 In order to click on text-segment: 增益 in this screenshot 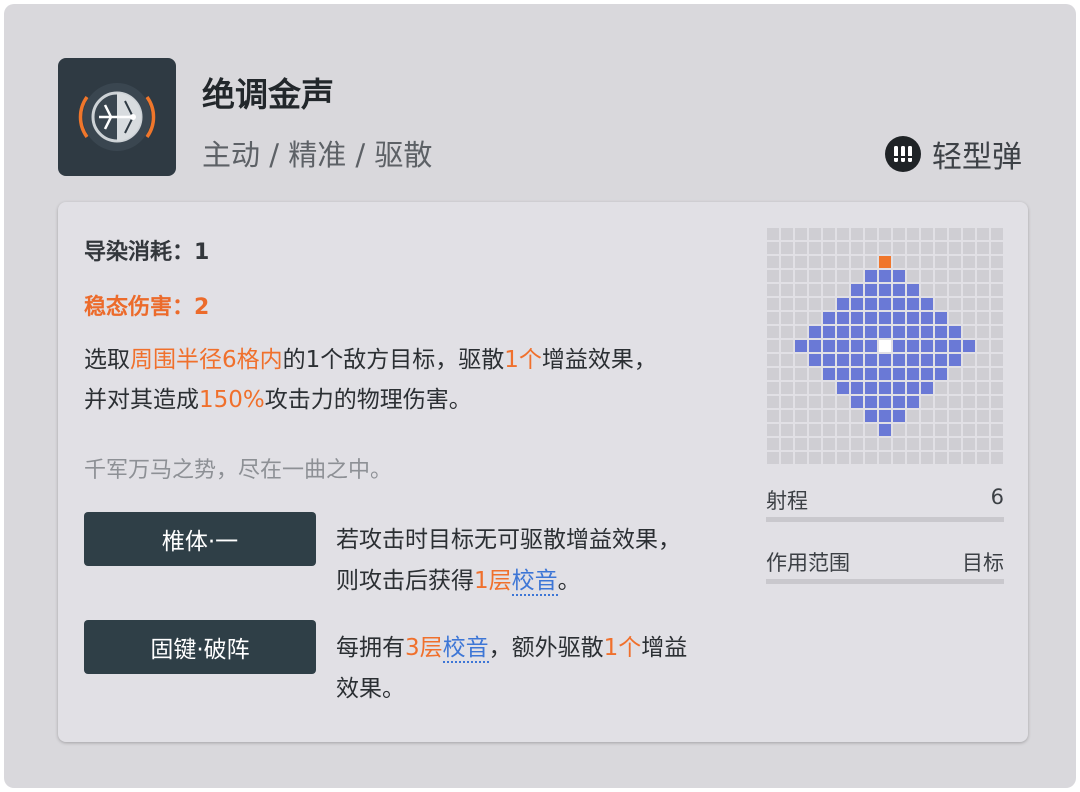, I will do `click(664, 648)`.